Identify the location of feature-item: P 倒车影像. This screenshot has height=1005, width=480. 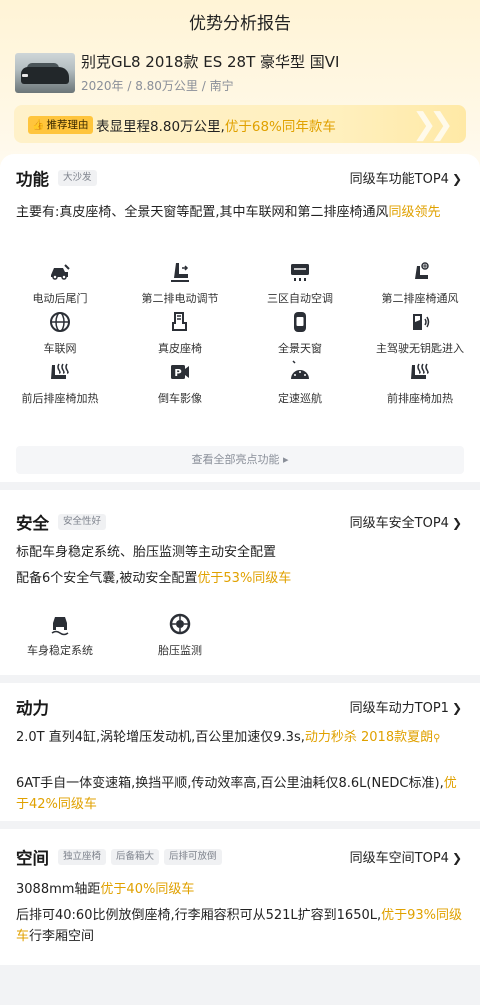
(180, 382).